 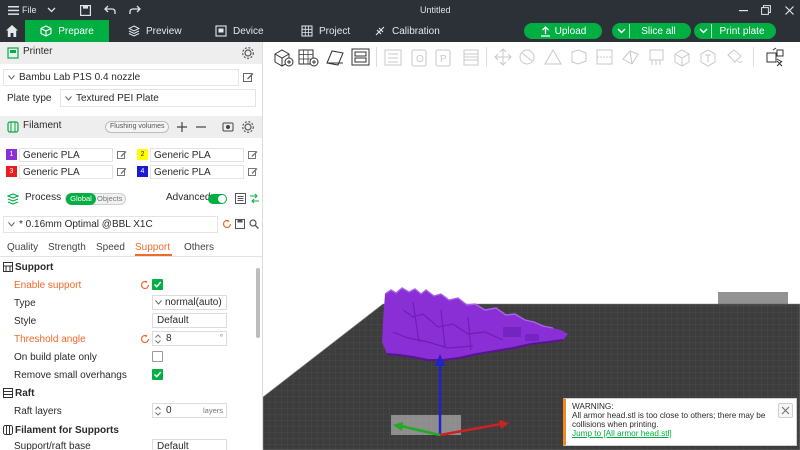 What do you see at coordinates (157, 284) in the screenshot?
I see `enable-support-checkbox` at bounding box center [157, 284].